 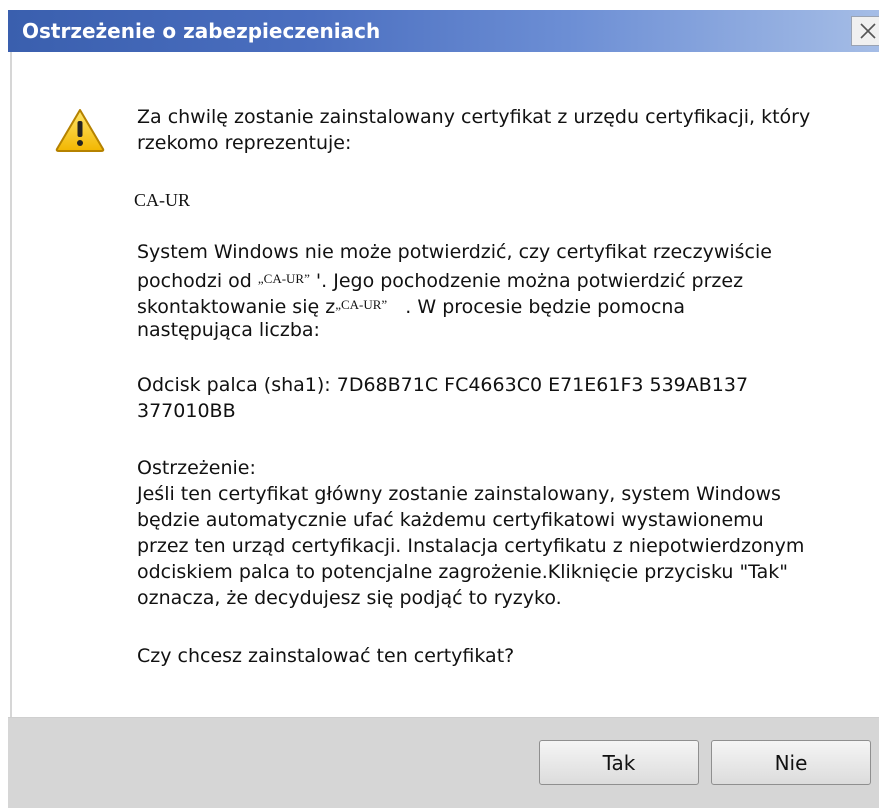 I want to click on thumbprint-line-2: 377010BB, so click(x=186, y=411).